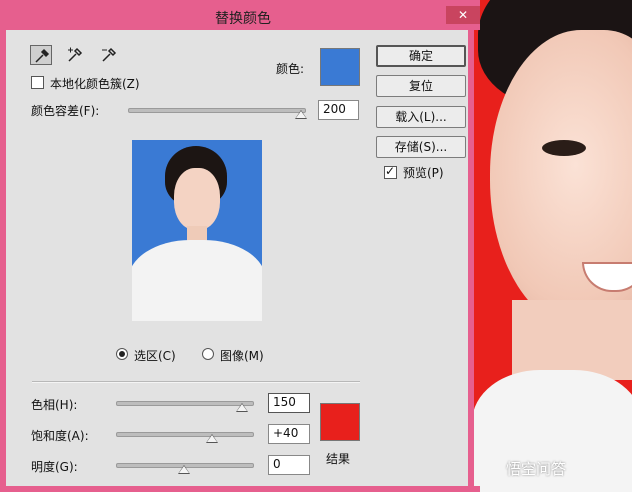  I want to click on tolerance-label: 颜色容差(F):, so click(65, 111).